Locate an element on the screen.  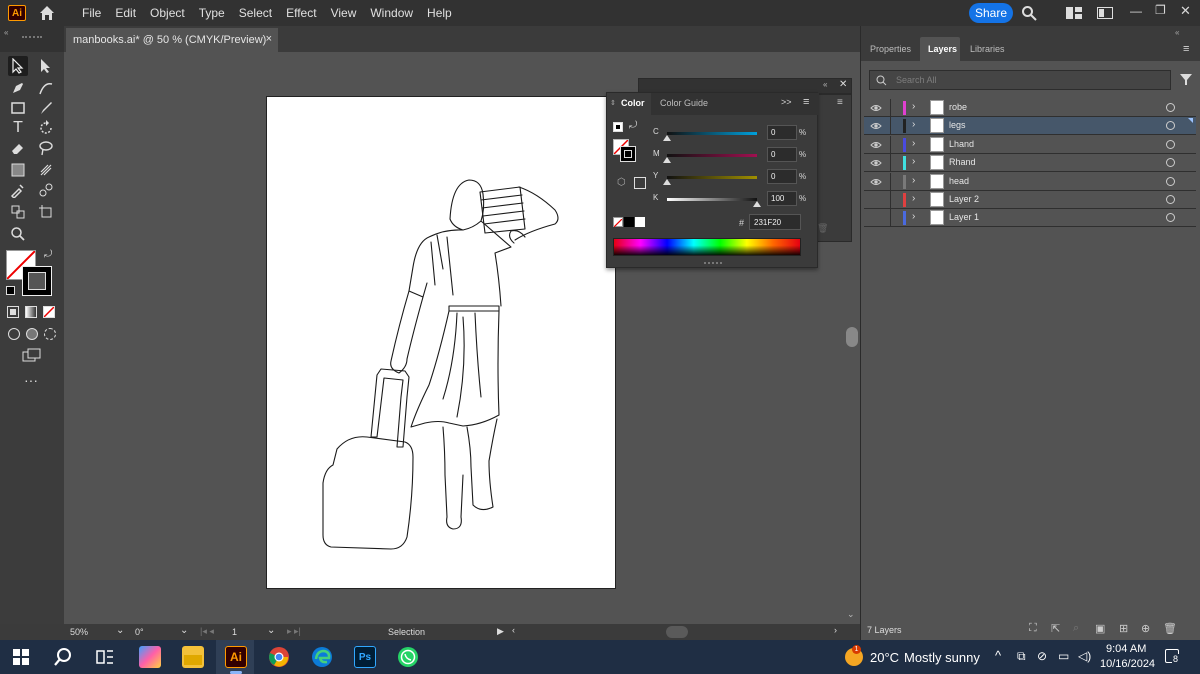
color-stroke-swatch is located at coordinates (628, 154).